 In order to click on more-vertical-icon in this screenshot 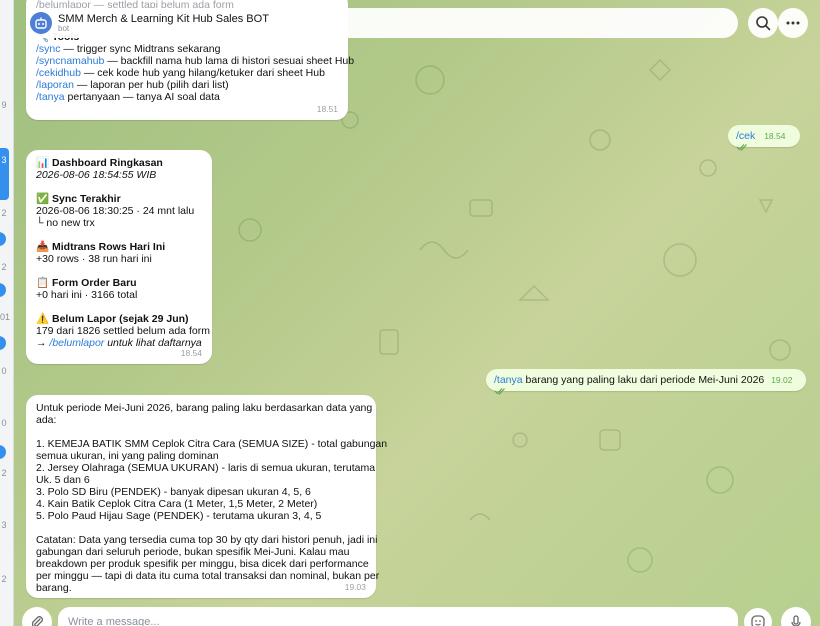, I will do `click(793, 23)`.